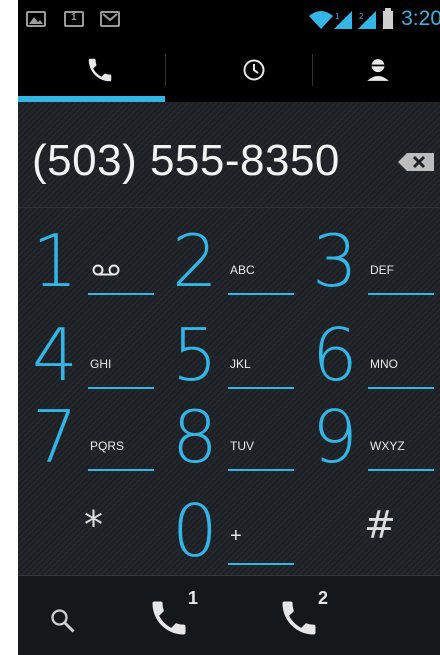  Describe the element at coordinates (343, 20) in the screenshot. I see `signal-1-icon: 1` at that location.